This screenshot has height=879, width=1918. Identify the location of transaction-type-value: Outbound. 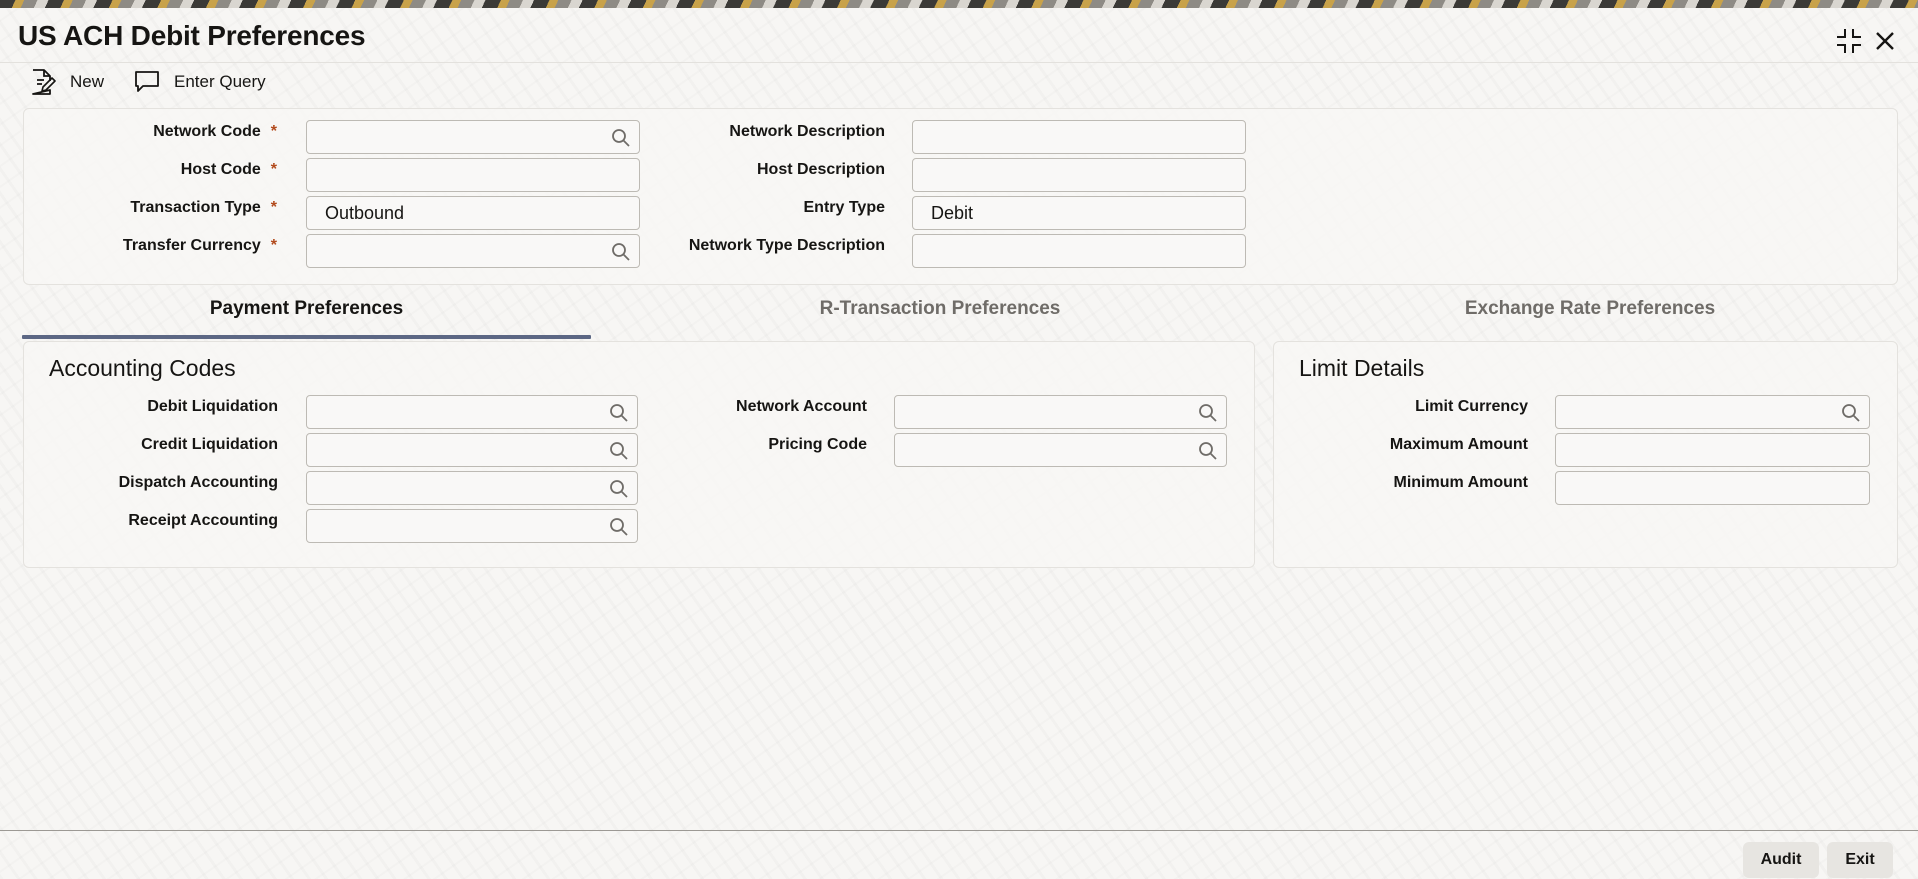
(365, 213).